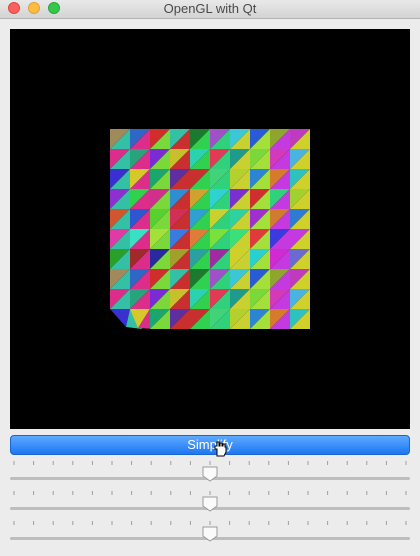 This screenshot has height=556, width=420. I want to click on simplify-button: Simplify, so click(210, 445).